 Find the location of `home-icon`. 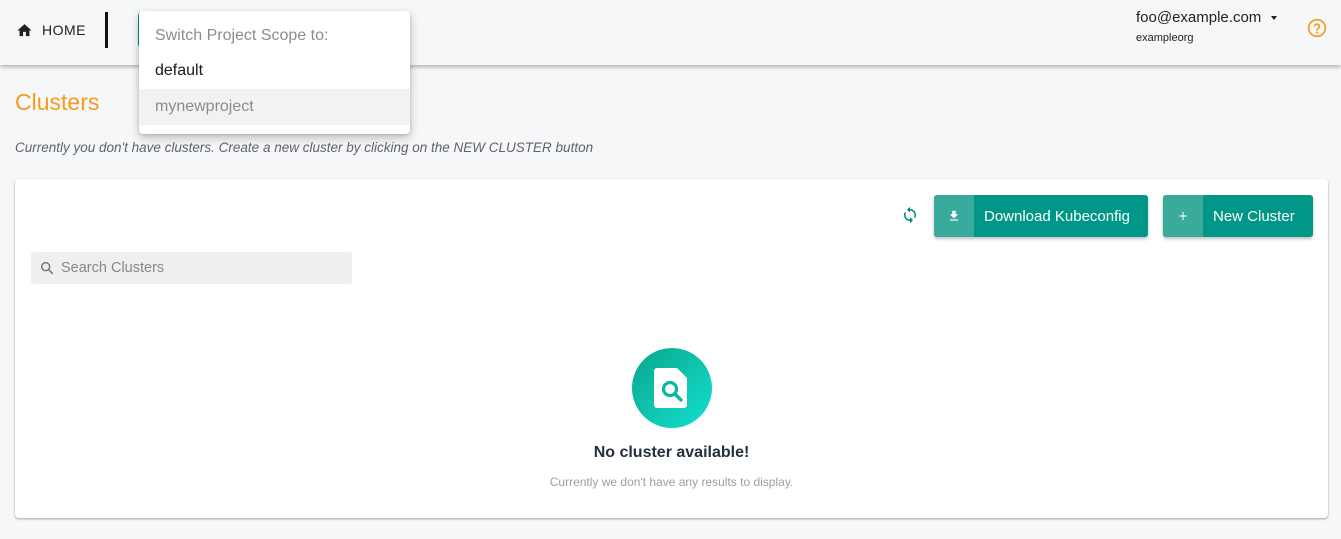

home-icon is located at coordinates (24, 29).